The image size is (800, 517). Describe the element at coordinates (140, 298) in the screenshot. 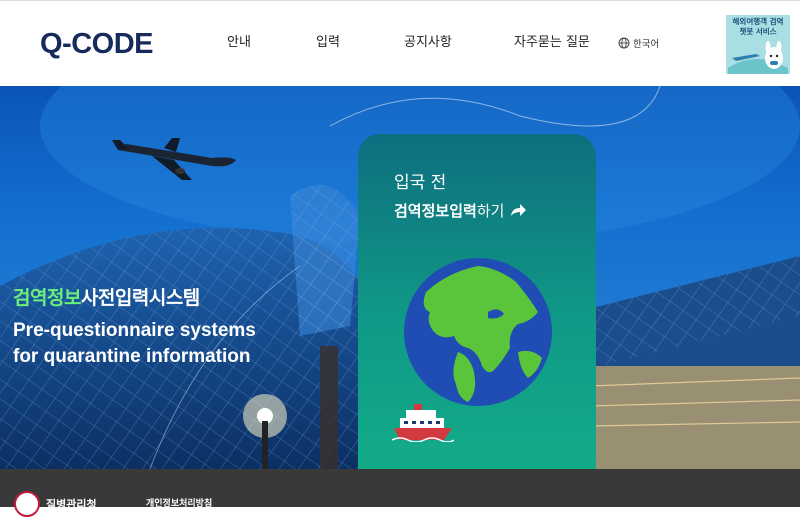

I see `hero-title-rest: 사전입력시스템` at that location.